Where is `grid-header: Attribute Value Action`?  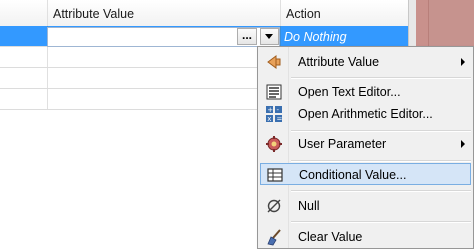 grid-header: Attribute Value Action is located at coordinates (204, 13).